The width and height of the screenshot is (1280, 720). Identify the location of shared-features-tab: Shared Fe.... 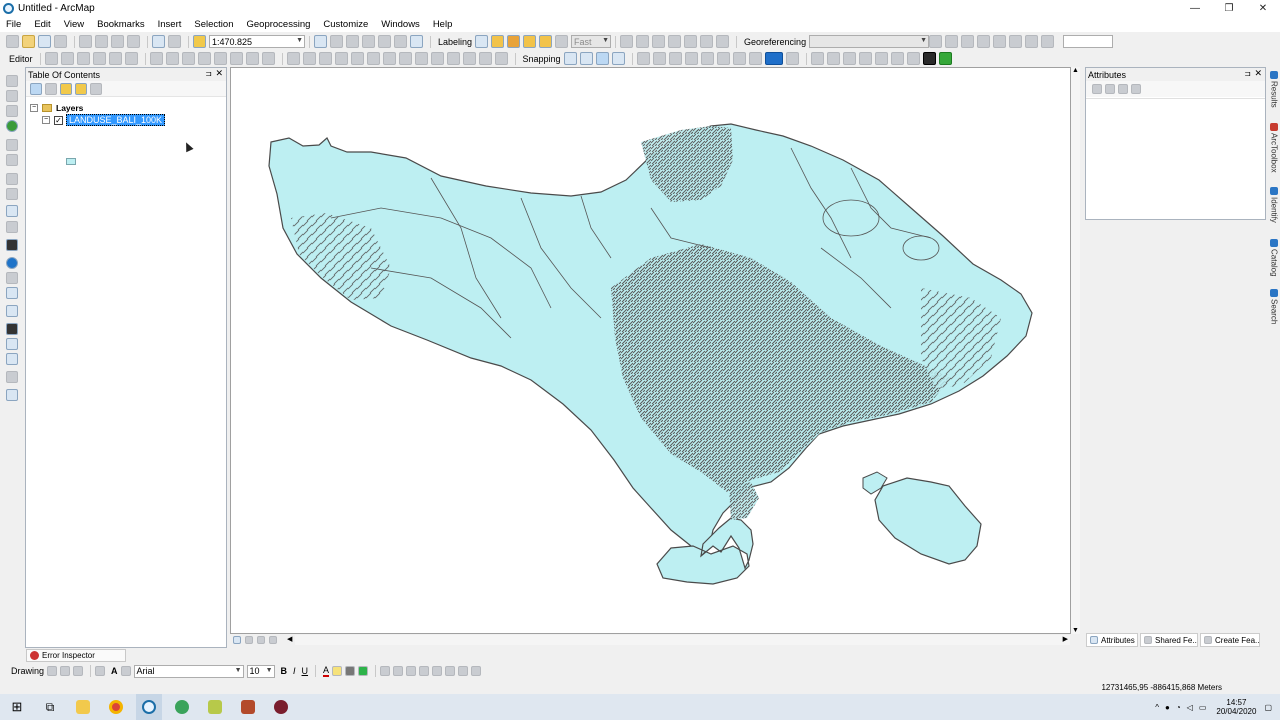
(1169, 640).